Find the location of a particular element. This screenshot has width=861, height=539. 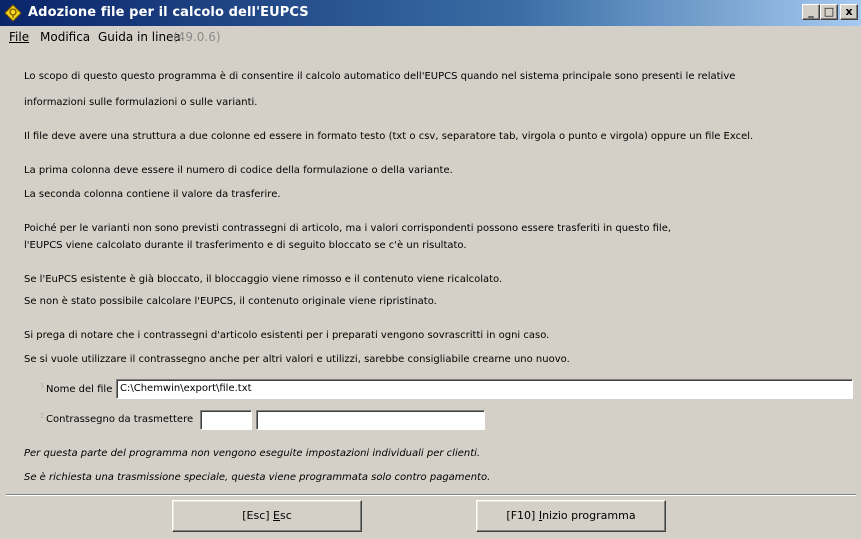

start-program-button: [F10] Inizio programma is located at coordinates (571, 516).